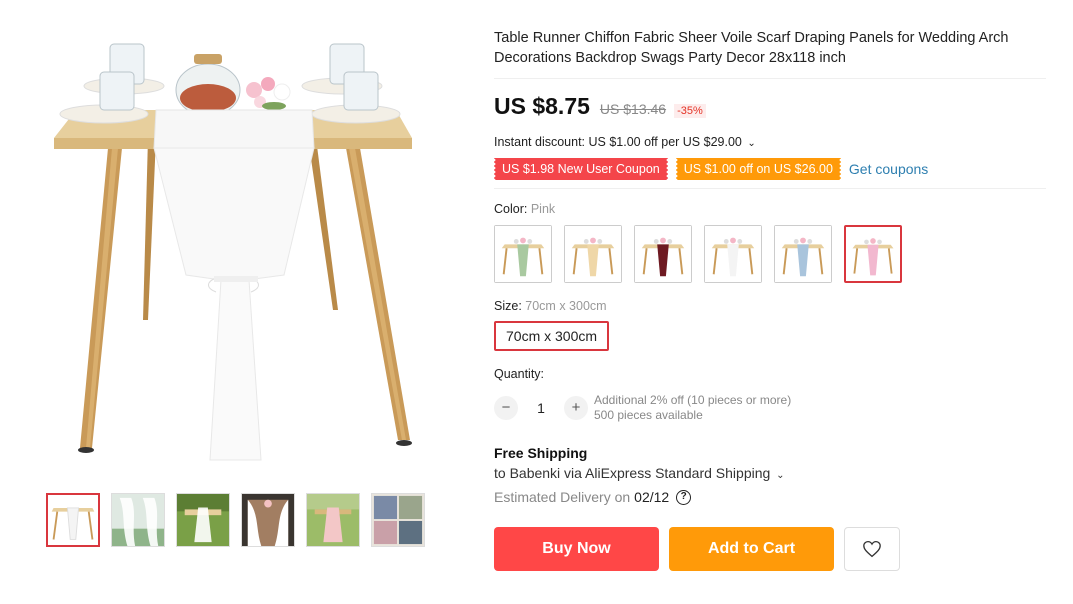  I want to click on increase-quantity-button: +, so click(576, 408).